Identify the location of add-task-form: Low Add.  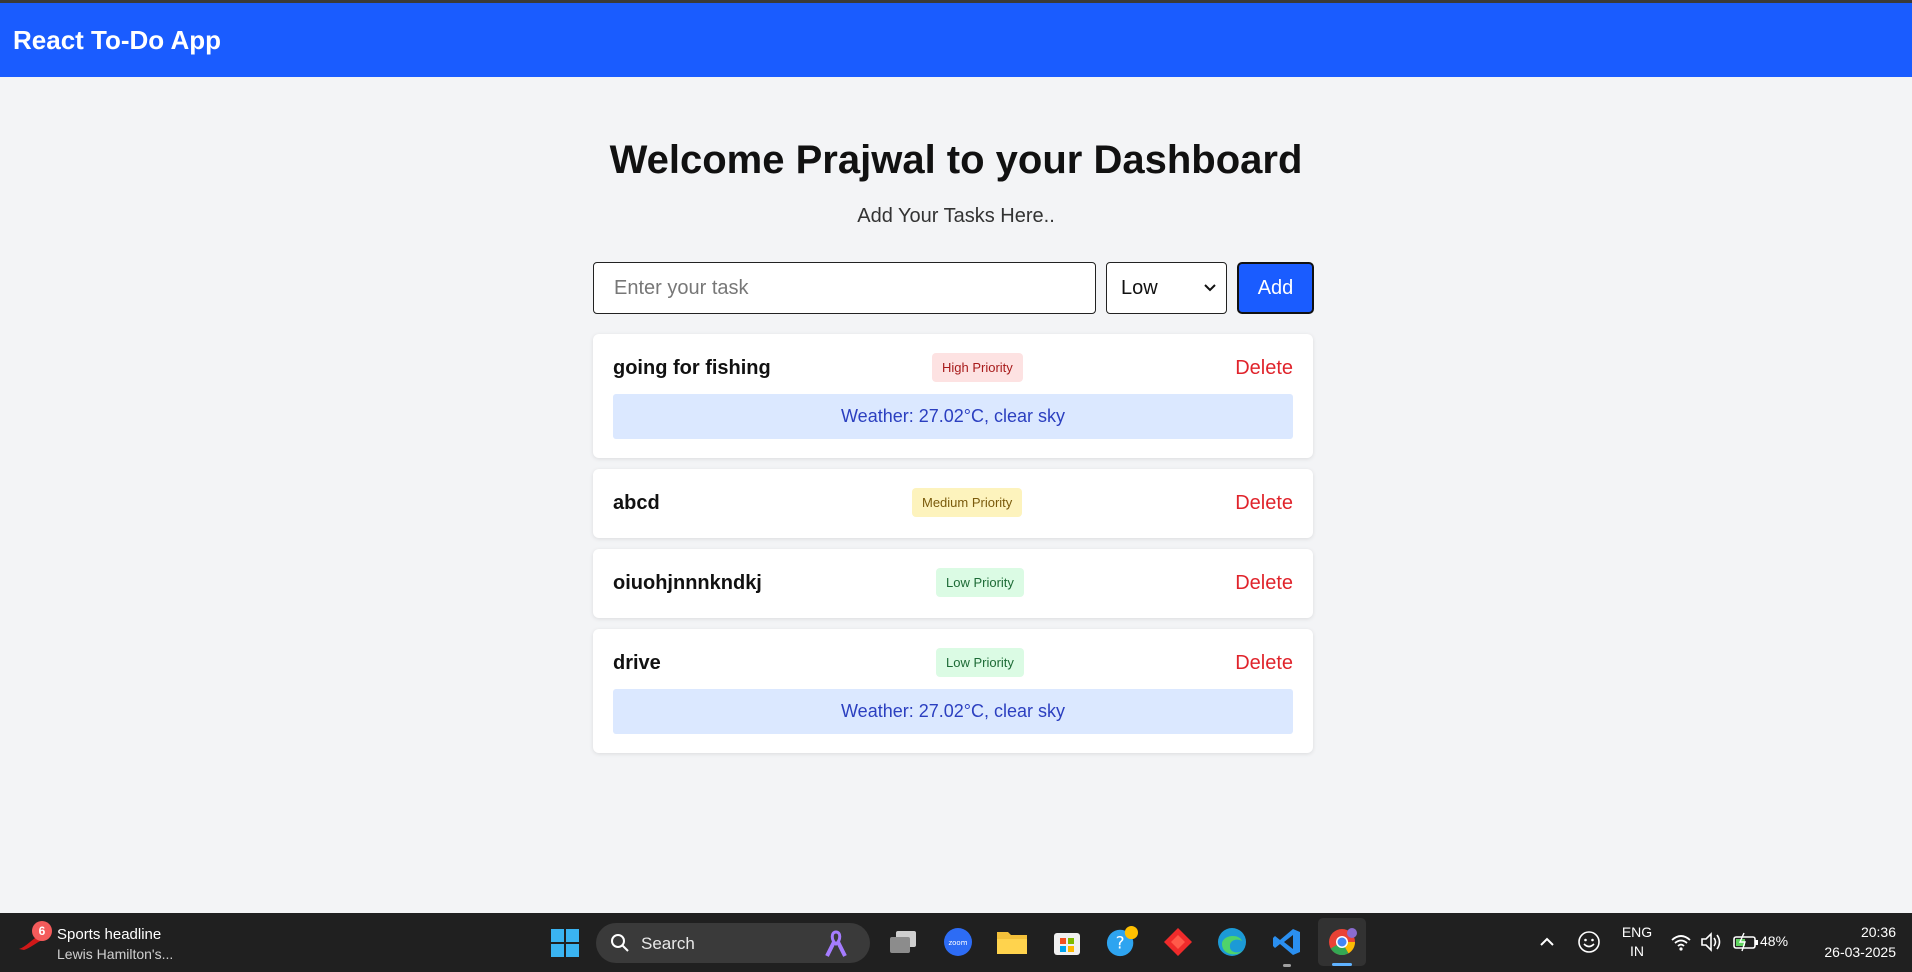
(953, 288).